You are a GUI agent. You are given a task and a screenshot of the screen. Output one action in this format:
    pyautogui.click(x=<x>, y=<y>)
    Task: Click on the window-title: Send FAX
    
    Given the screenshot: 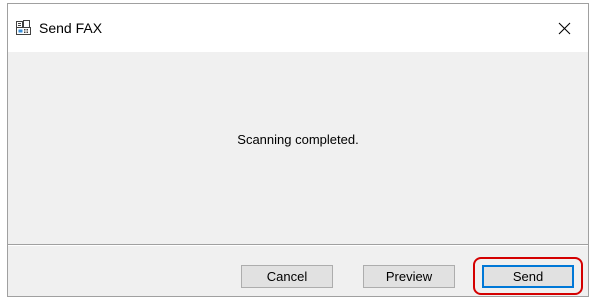 What is the action you would take?
    pyautogui.click(x=71, y=28)
    